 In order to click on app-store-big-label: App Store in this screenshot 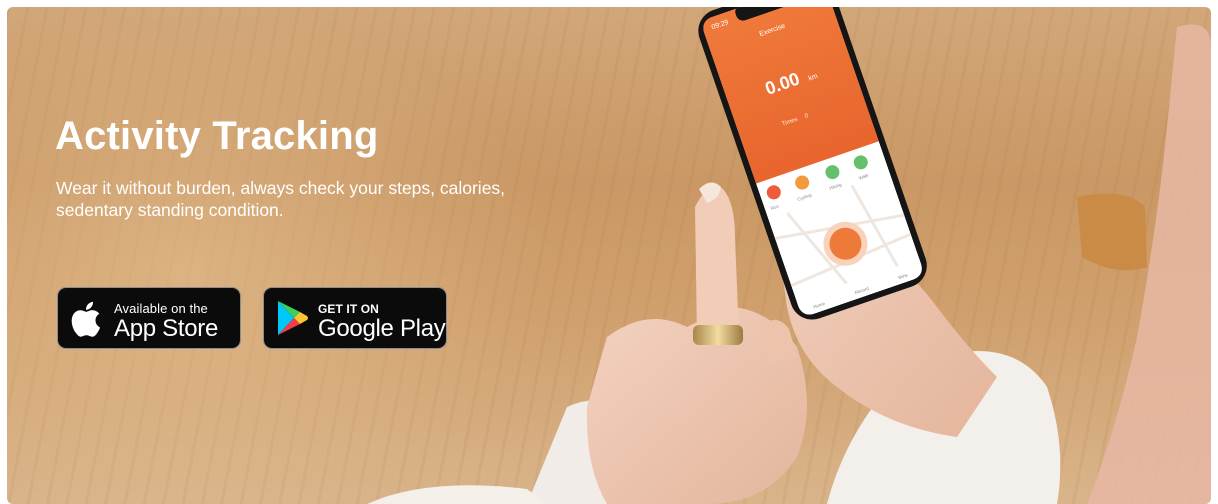, I will do `click(166, 328)`.